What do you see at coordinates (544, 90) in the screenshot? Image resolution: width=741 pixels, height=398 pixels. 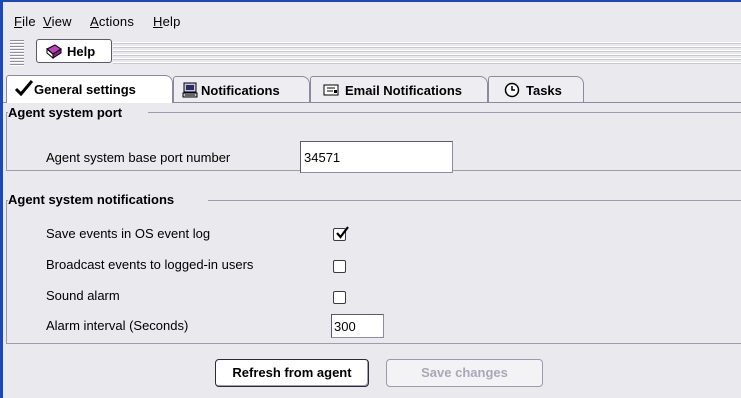 I see `tab-tasks-label: Tasks` at bounding box center [544, 90].